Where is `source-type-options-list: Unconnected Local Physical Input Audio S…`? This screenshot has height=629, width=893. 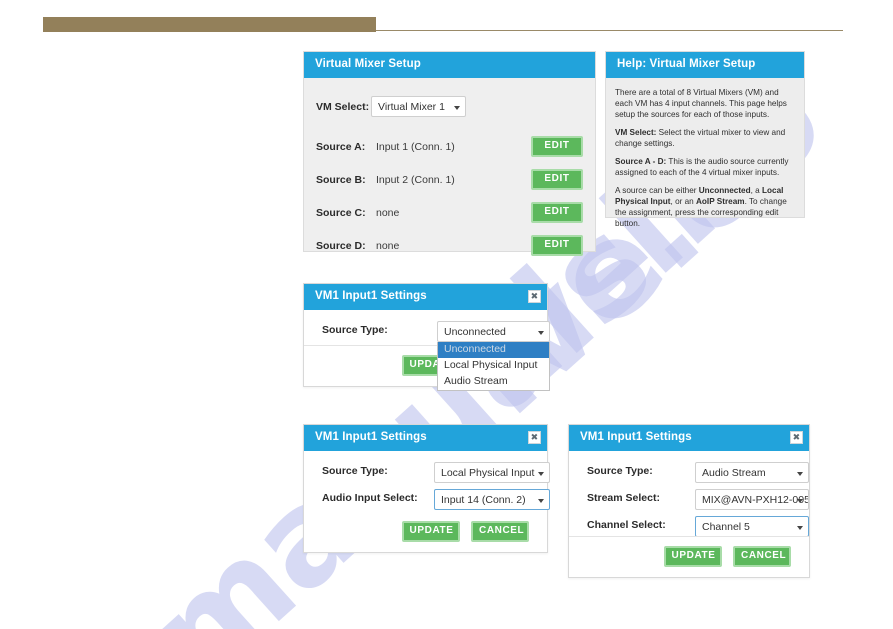
source-type-options-list: Unconnected Local Physical Input Audio S… is located at coordinates (493, 366).